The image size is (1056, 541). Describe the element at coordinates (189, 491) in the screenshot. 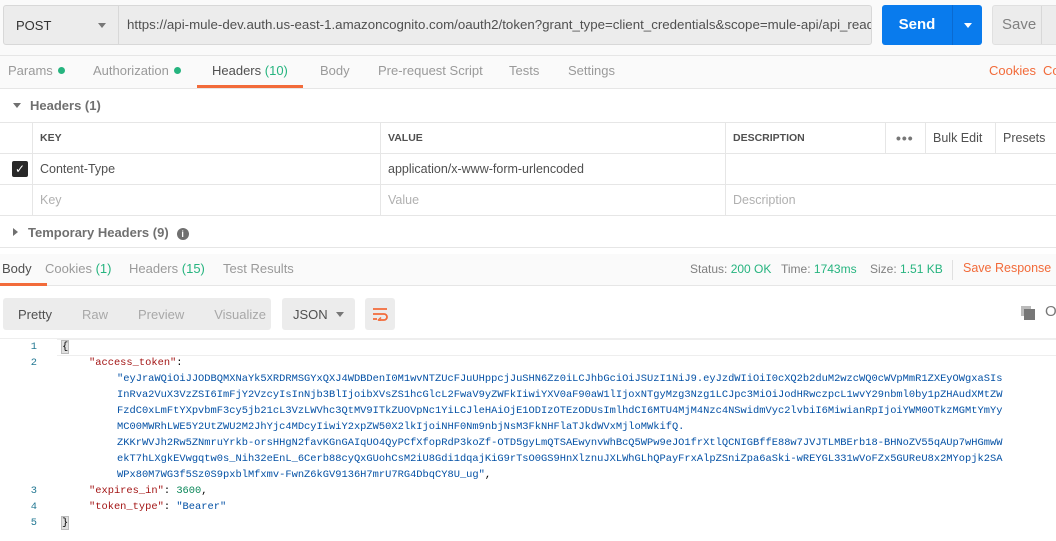

I see `json-number: 3600` at that location.